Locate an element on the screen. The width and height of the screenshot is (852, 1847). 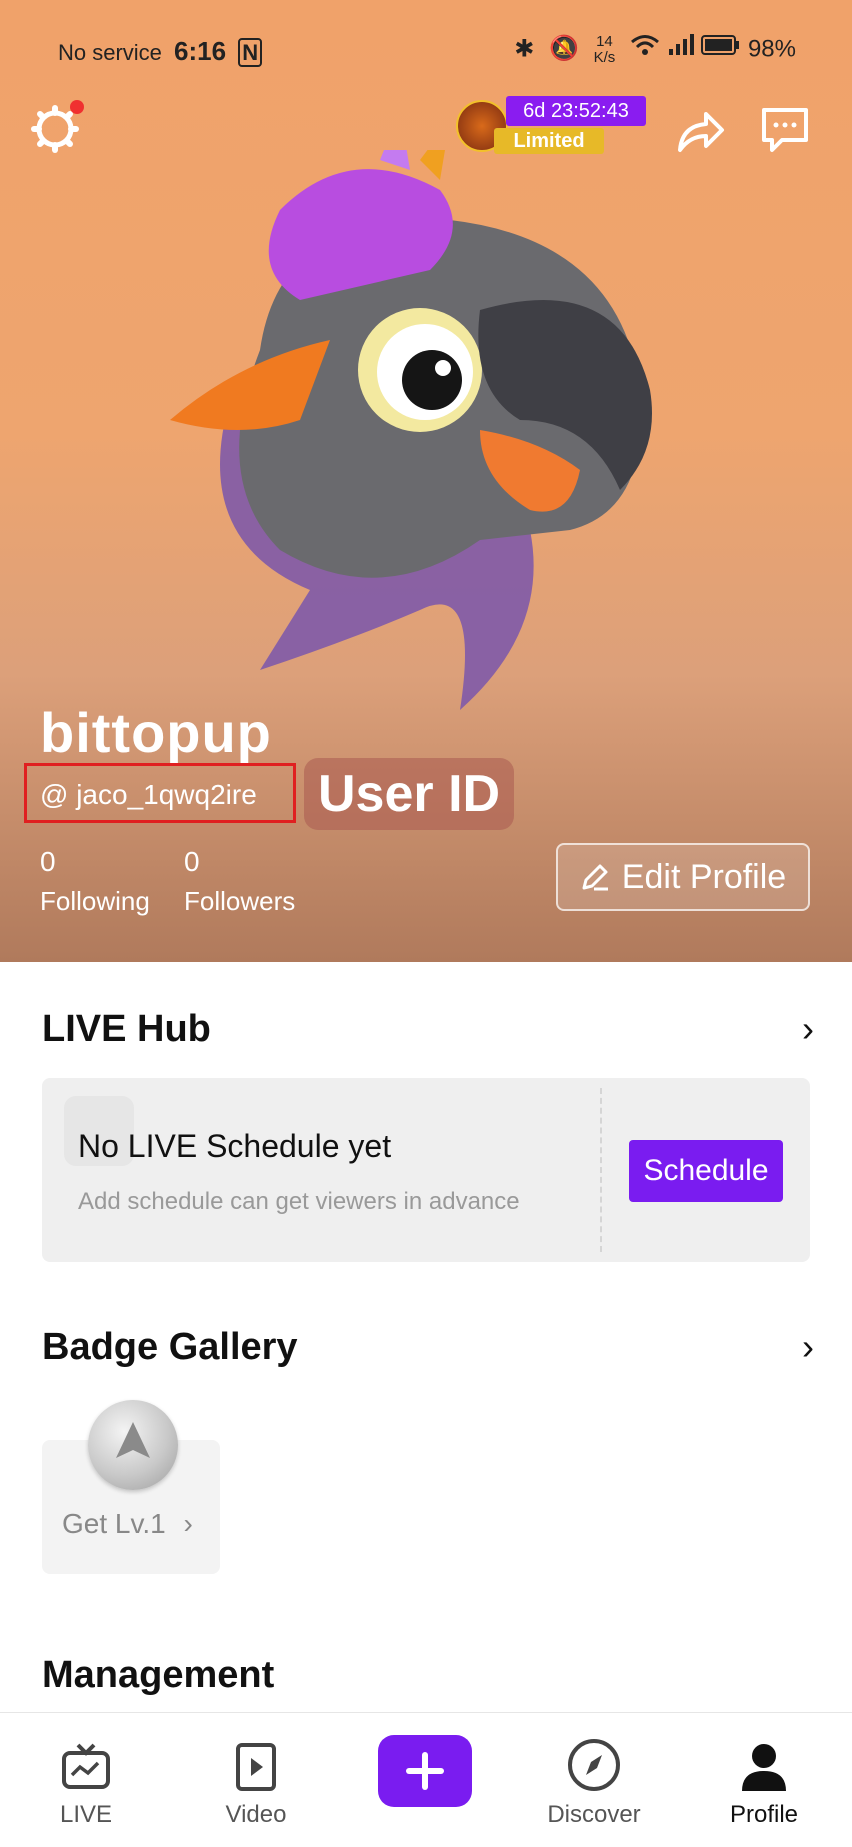
schedule-empty-title: No LIVE Schedule yet is located at coordinates (235, 1146).